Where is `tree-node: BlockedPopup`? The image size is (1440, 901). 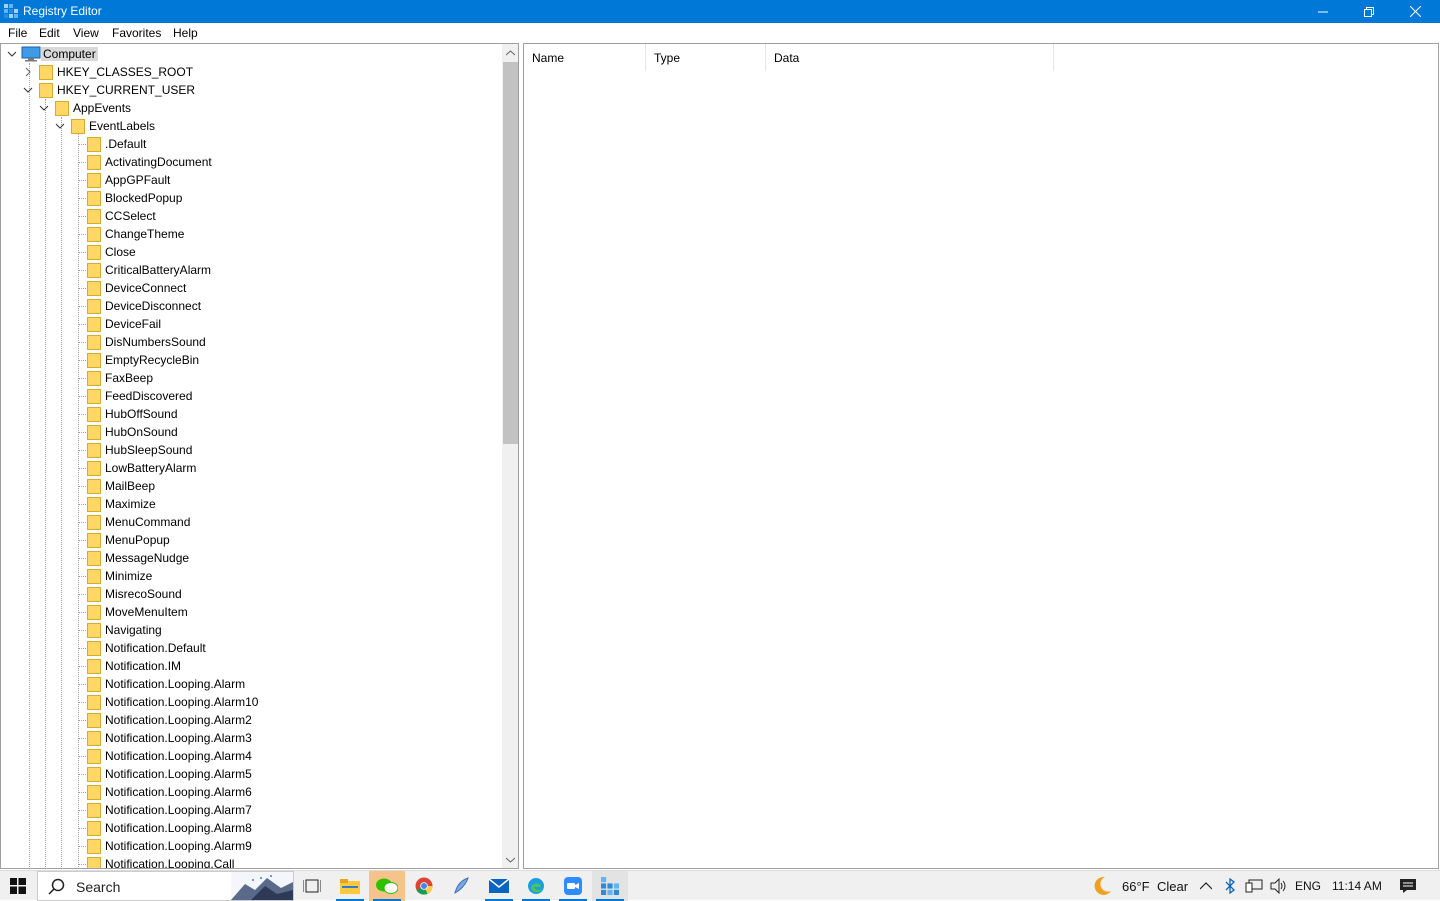
tree-node: BlockedPopup is located at coordinates (285, 198).